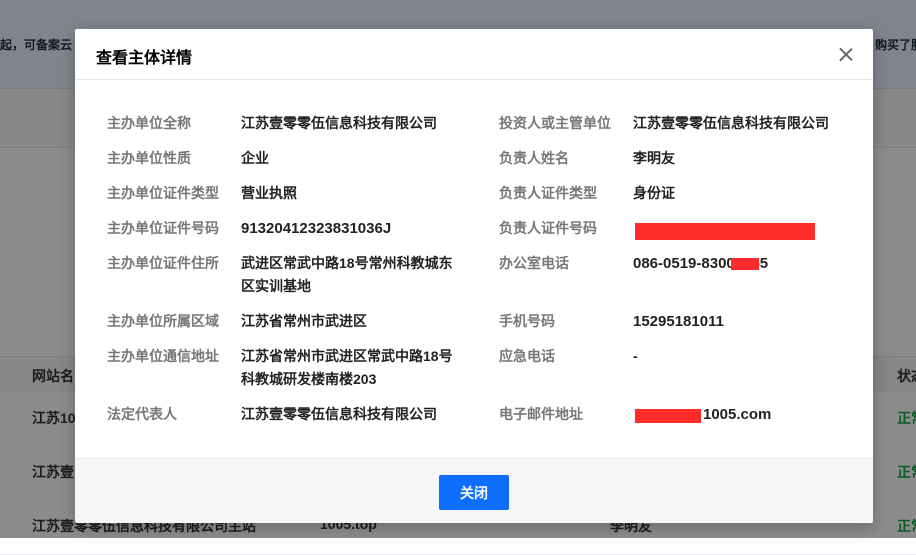 The image size is (916, 555). What do you see at coordinates (163, 228) in the screenshot?
I see `field-label-organizer-id-number: 主办单位证件号码` at bounding box center [163, 228].